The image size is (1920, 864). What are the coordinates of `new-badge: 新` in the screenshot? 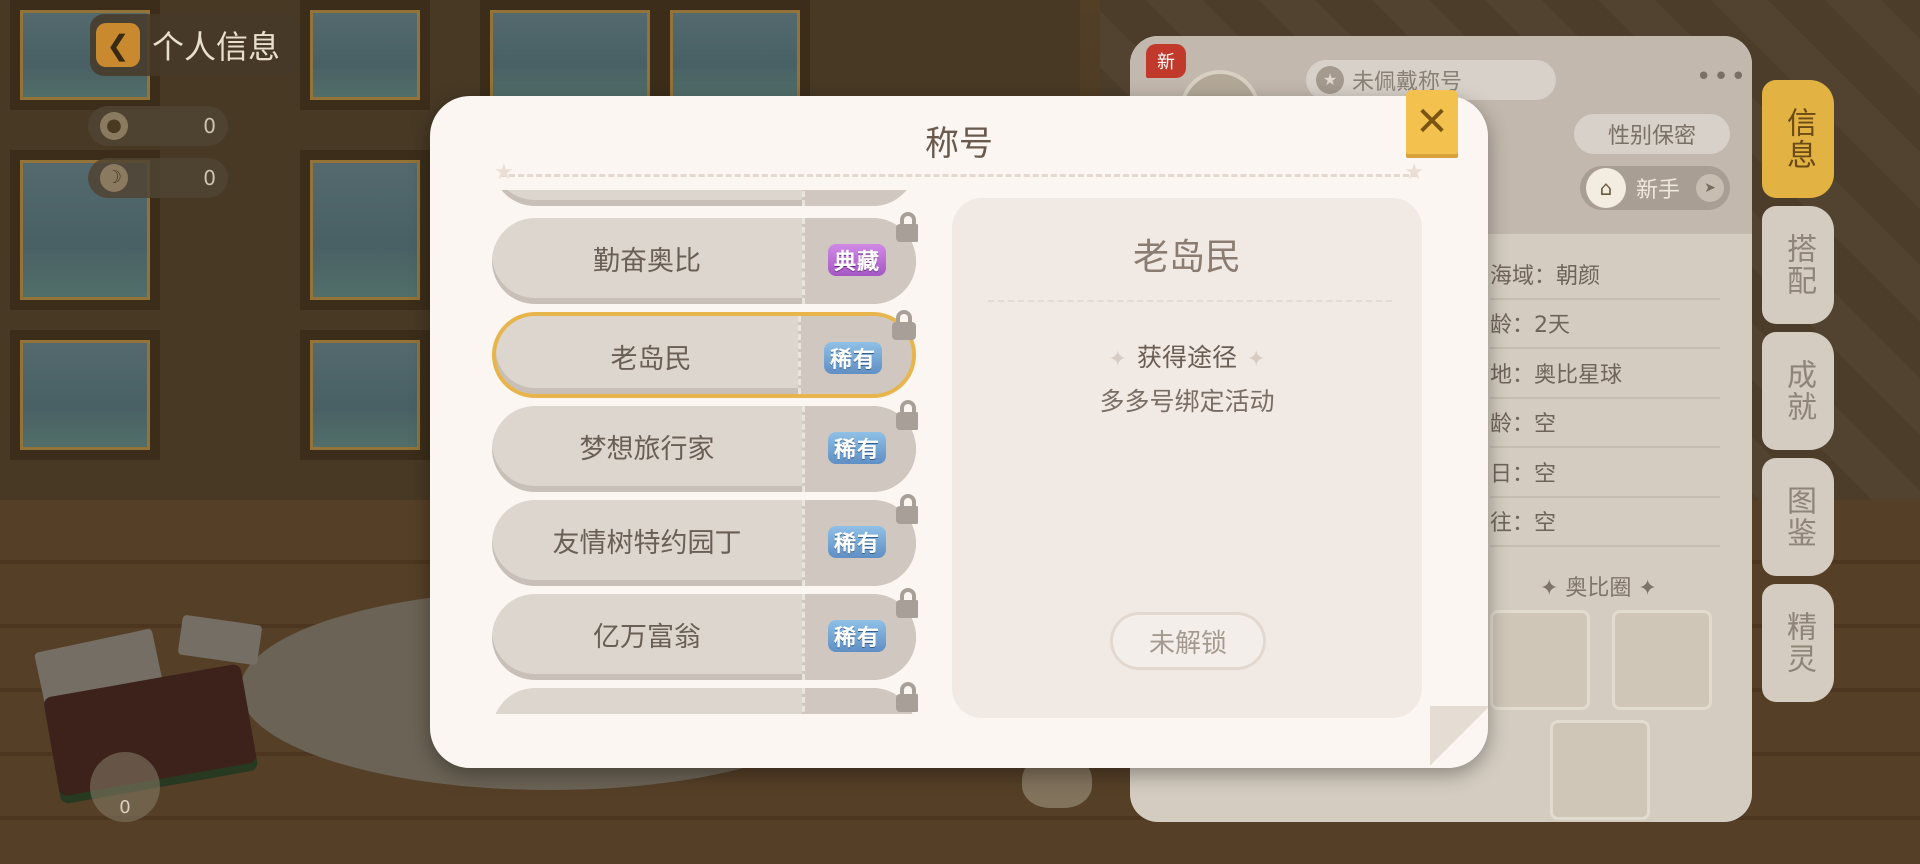 It's located at (1166, 61).